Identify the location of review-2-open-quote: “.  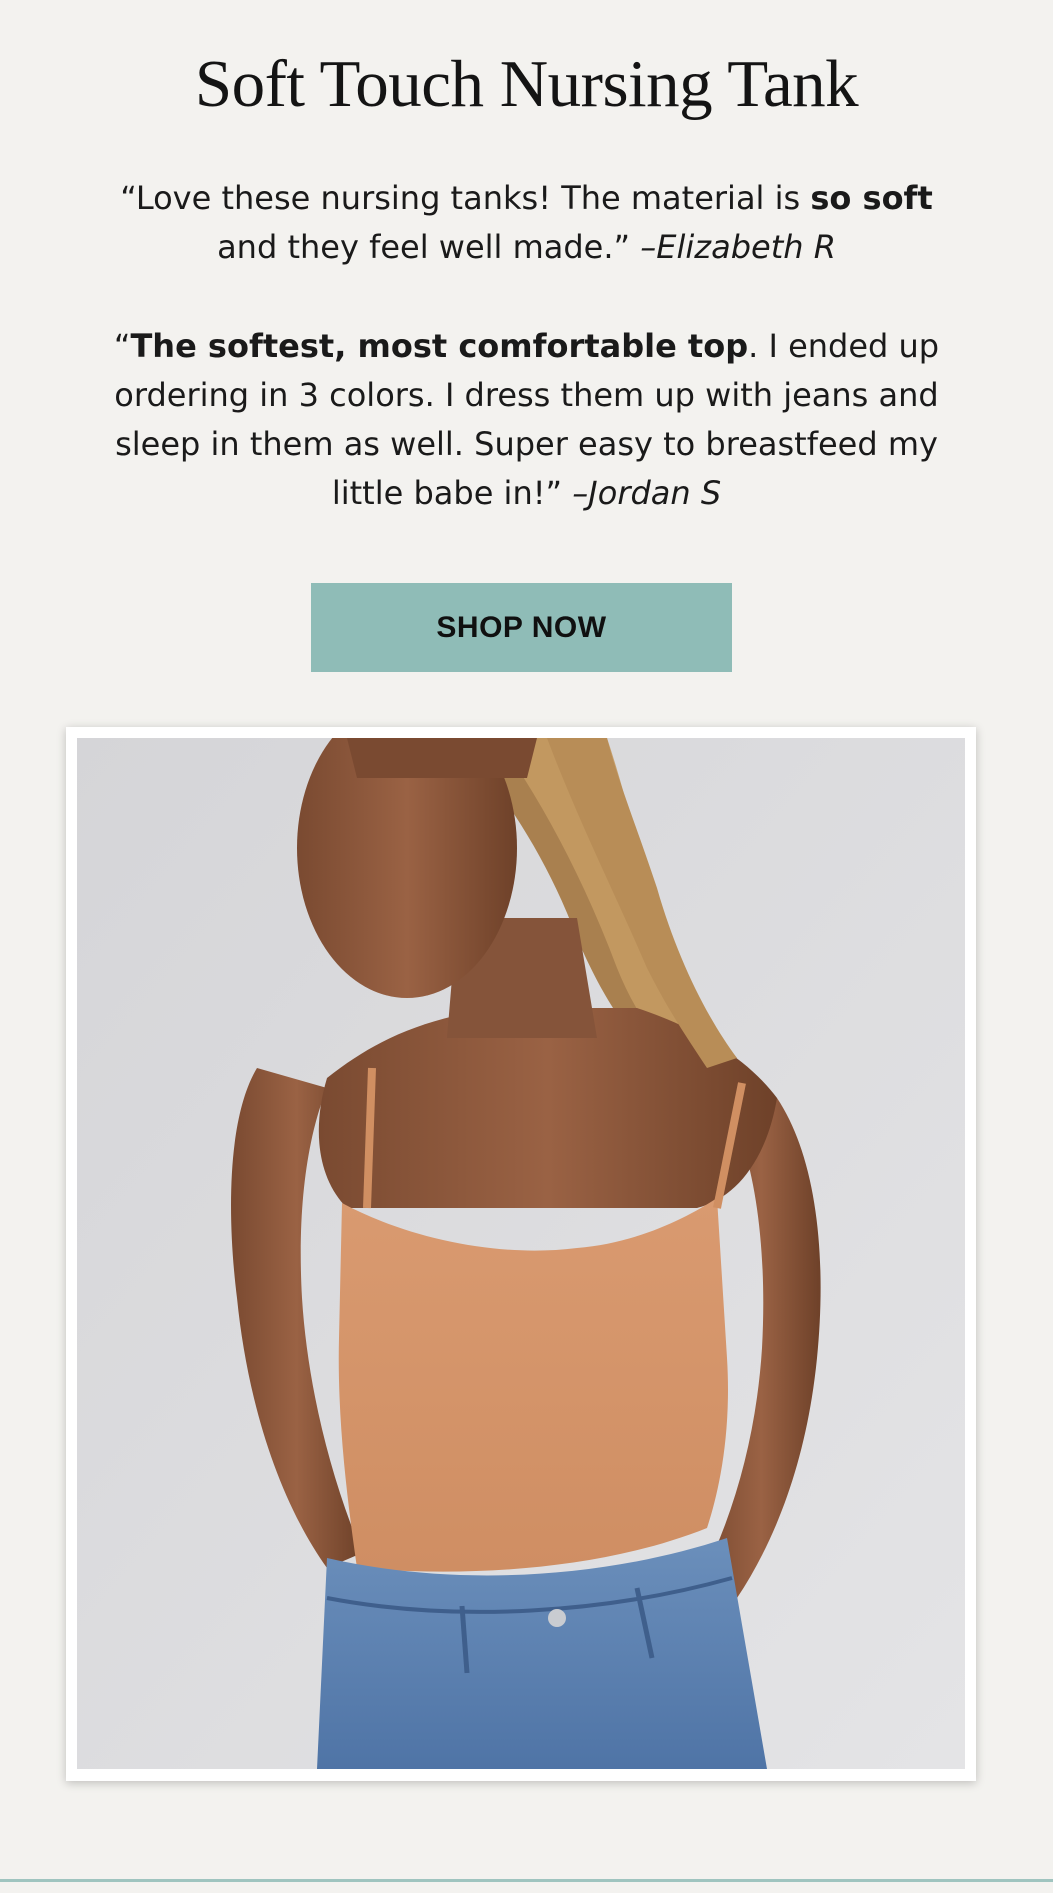
(122, 346).